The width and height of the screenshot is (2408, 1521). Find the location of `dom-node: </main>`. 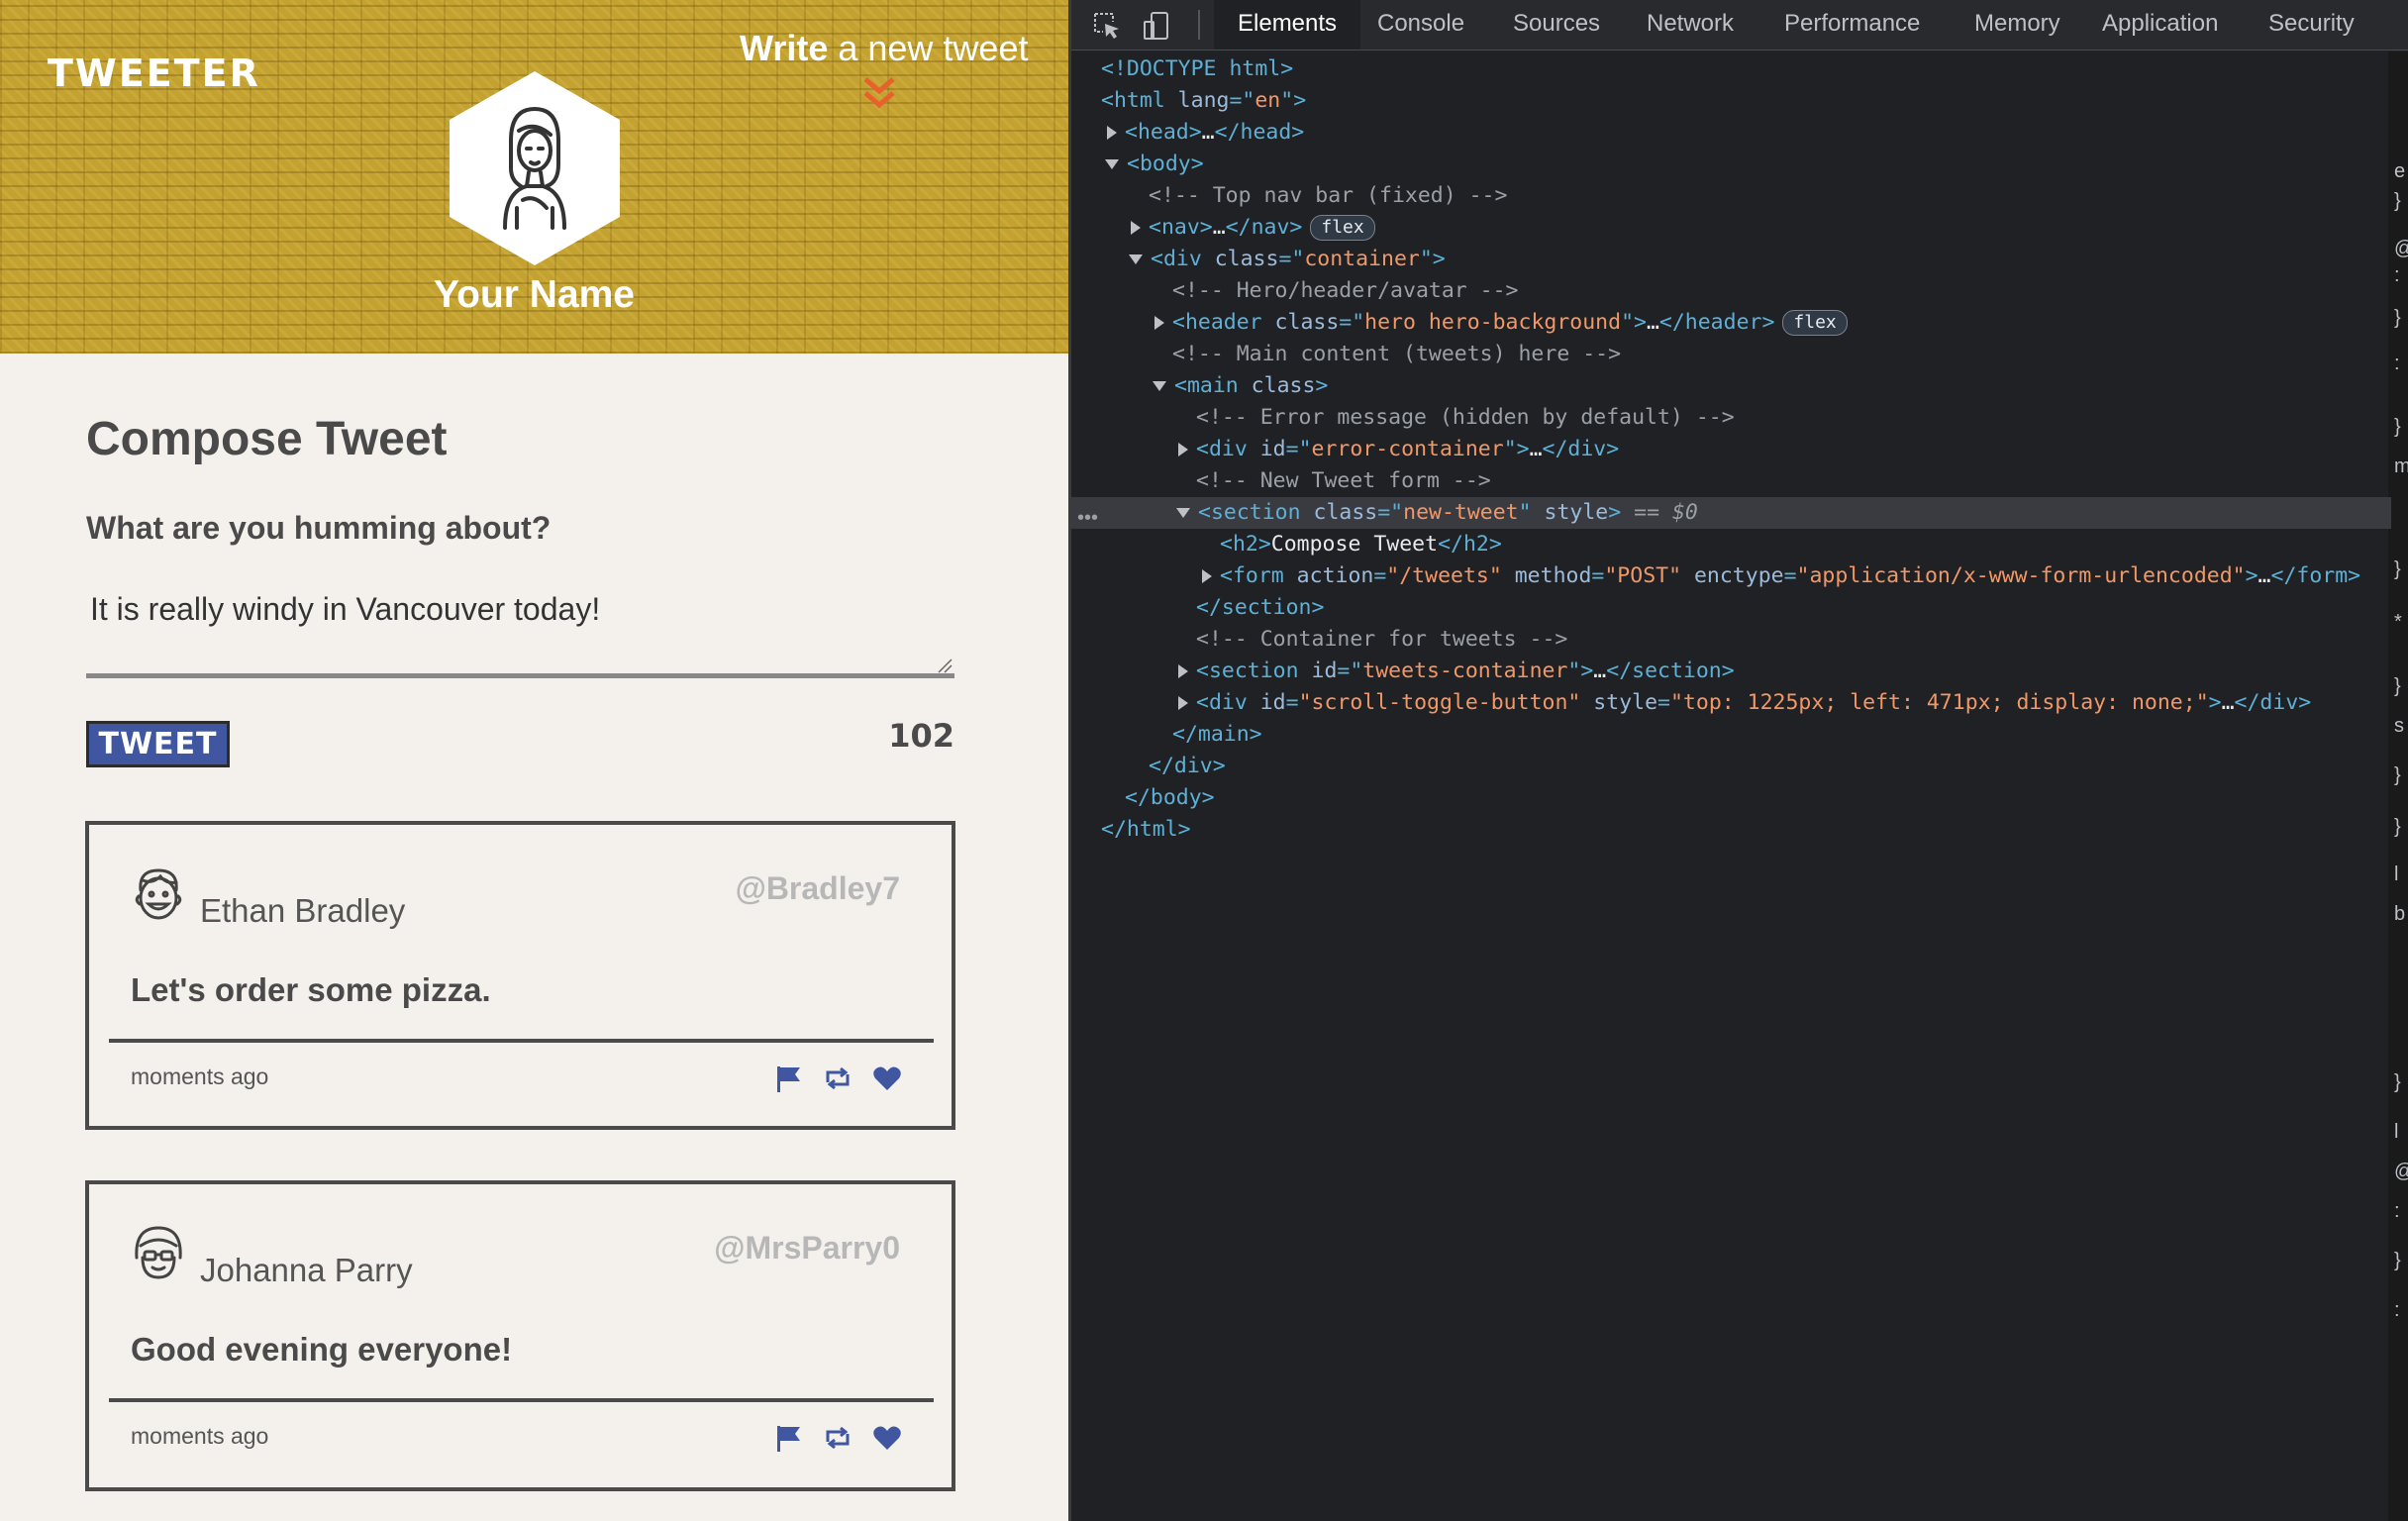

dom-node: </main> is located at coordinates (1217, 735).